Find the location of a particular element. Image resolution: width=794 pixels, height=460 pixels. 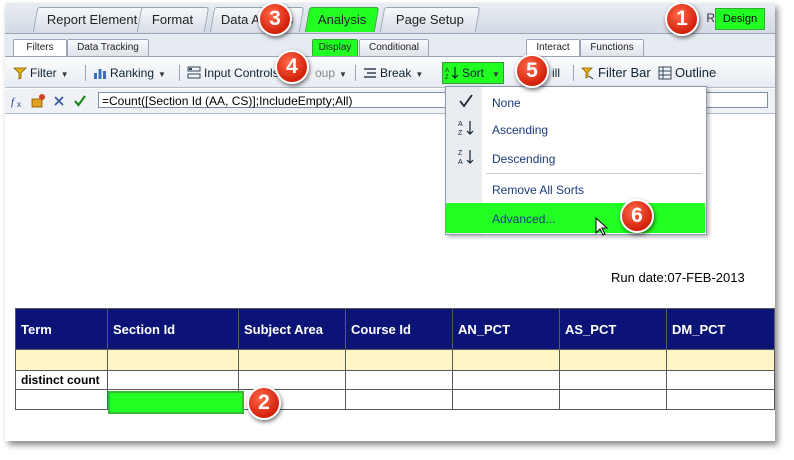

check-icon is located at coordinates (466, 101).